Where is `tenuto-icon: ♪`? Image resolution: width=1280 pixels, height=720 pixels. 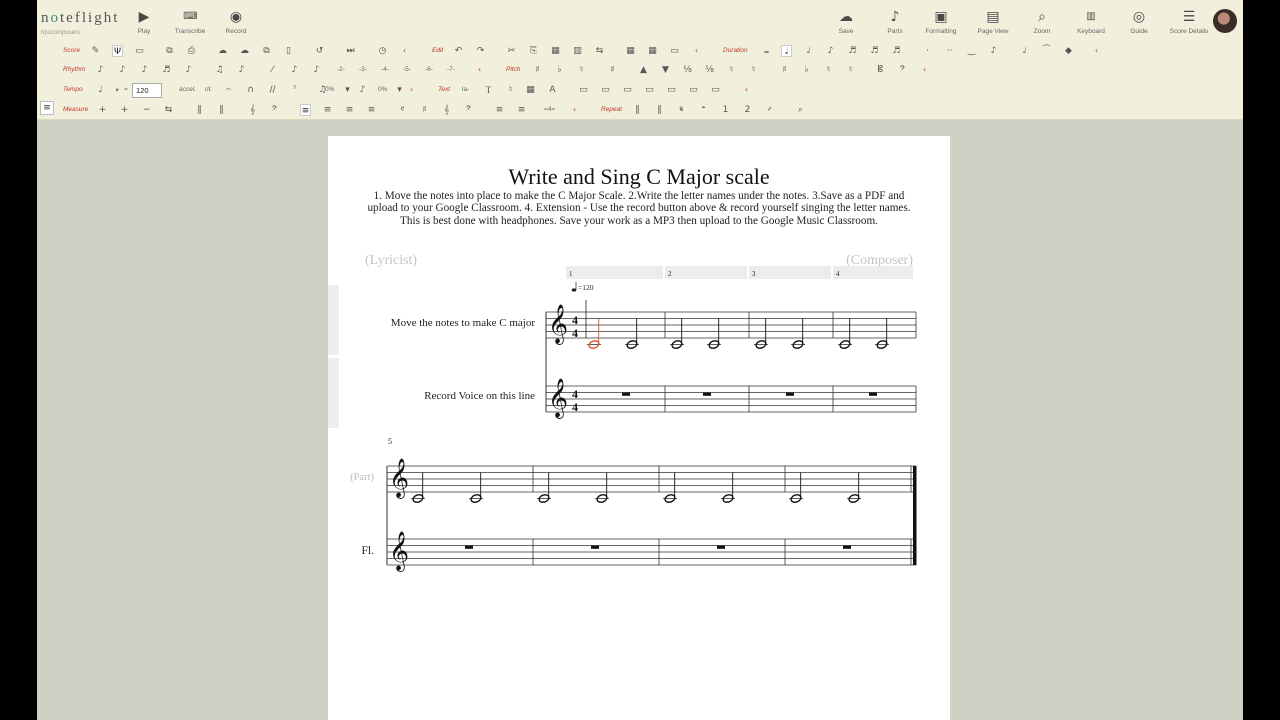 tenuto-icon: ♪ is located at coordinates (144, 70).